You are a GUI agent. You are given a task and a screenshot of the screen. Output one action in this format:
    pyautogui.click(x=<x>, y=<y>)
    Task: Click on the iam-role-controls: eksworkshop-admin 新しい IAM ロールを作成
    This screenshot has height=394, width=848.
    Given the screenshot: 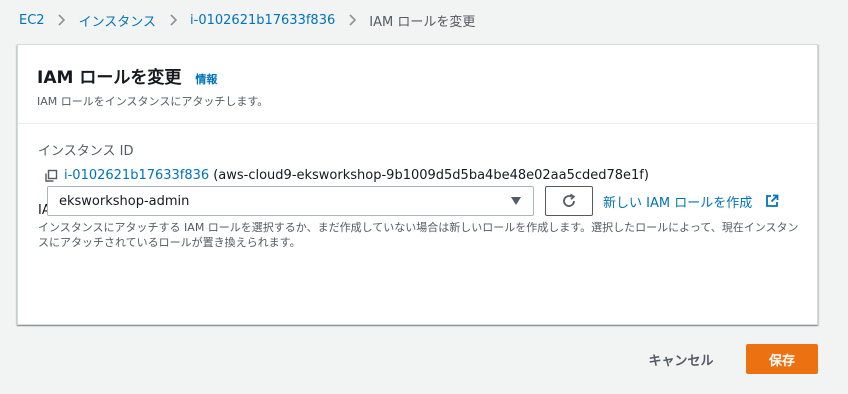 What is the action you would take?
    pyautogui.click(x=413, y=201)
    